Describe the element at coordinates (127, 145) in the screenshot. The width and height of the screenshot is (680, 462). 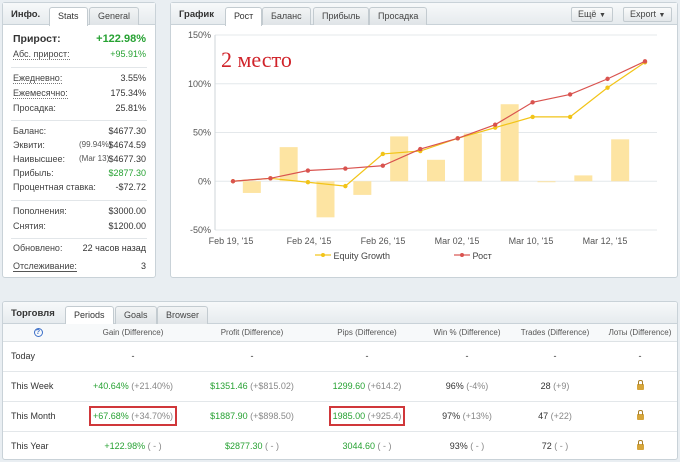
I see `equity-value: $4674.59` at that location.